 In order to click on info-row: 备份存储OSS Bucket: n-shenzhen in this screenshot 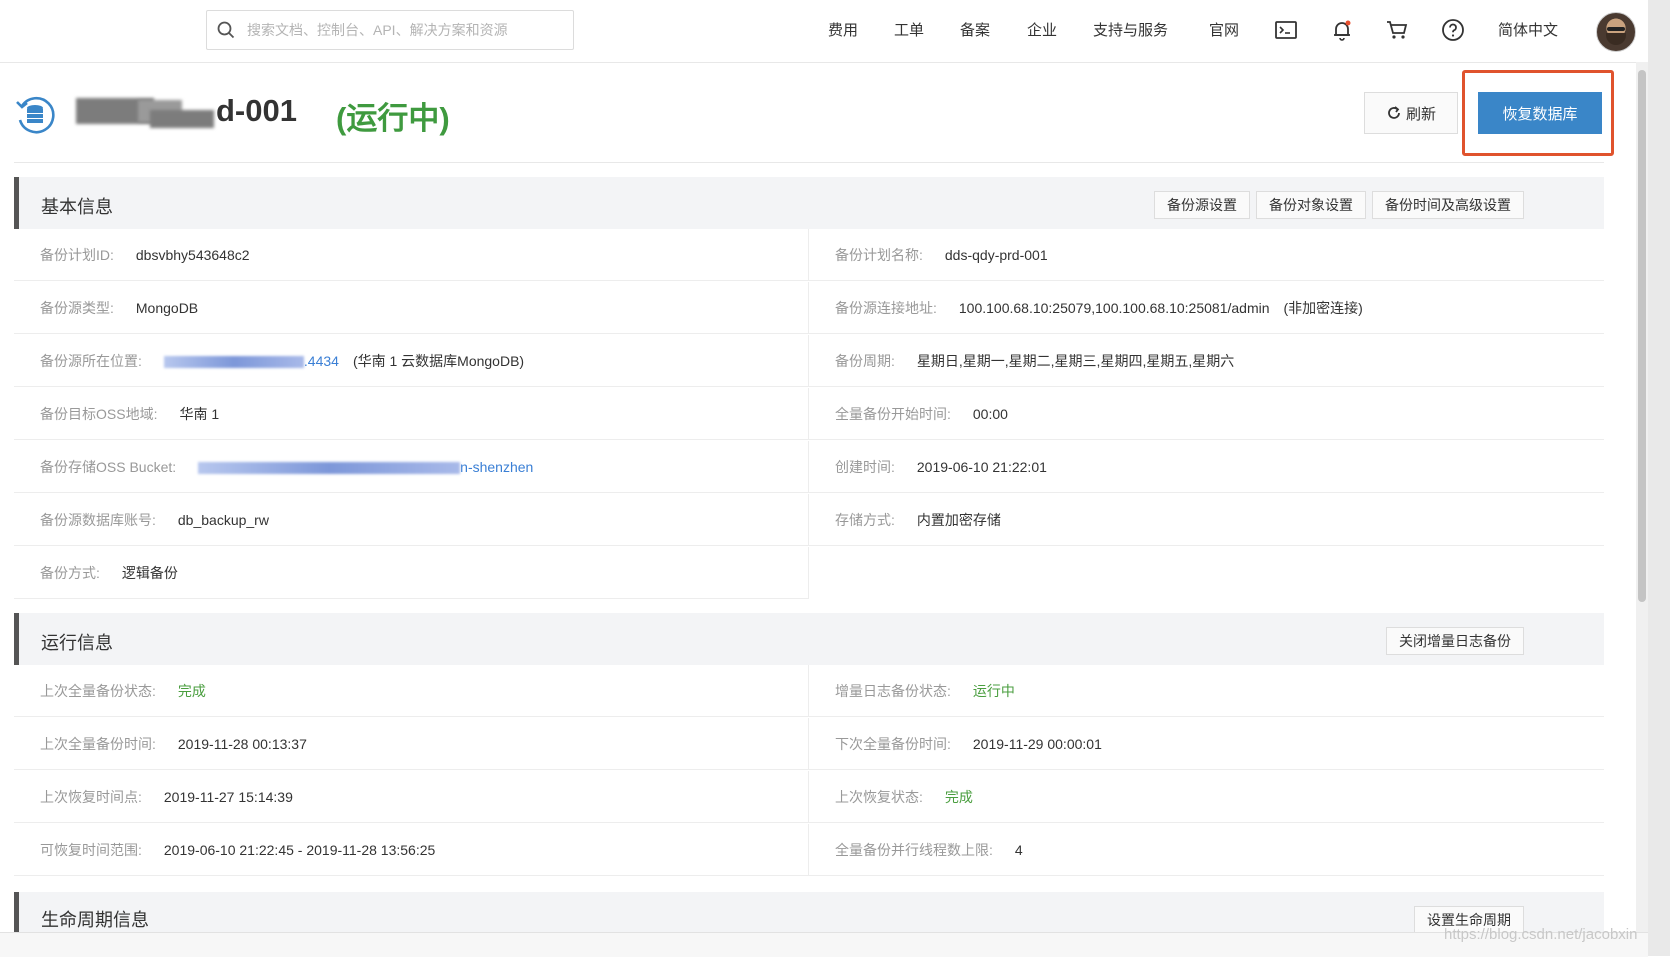, I will do `click(411, 467)`.